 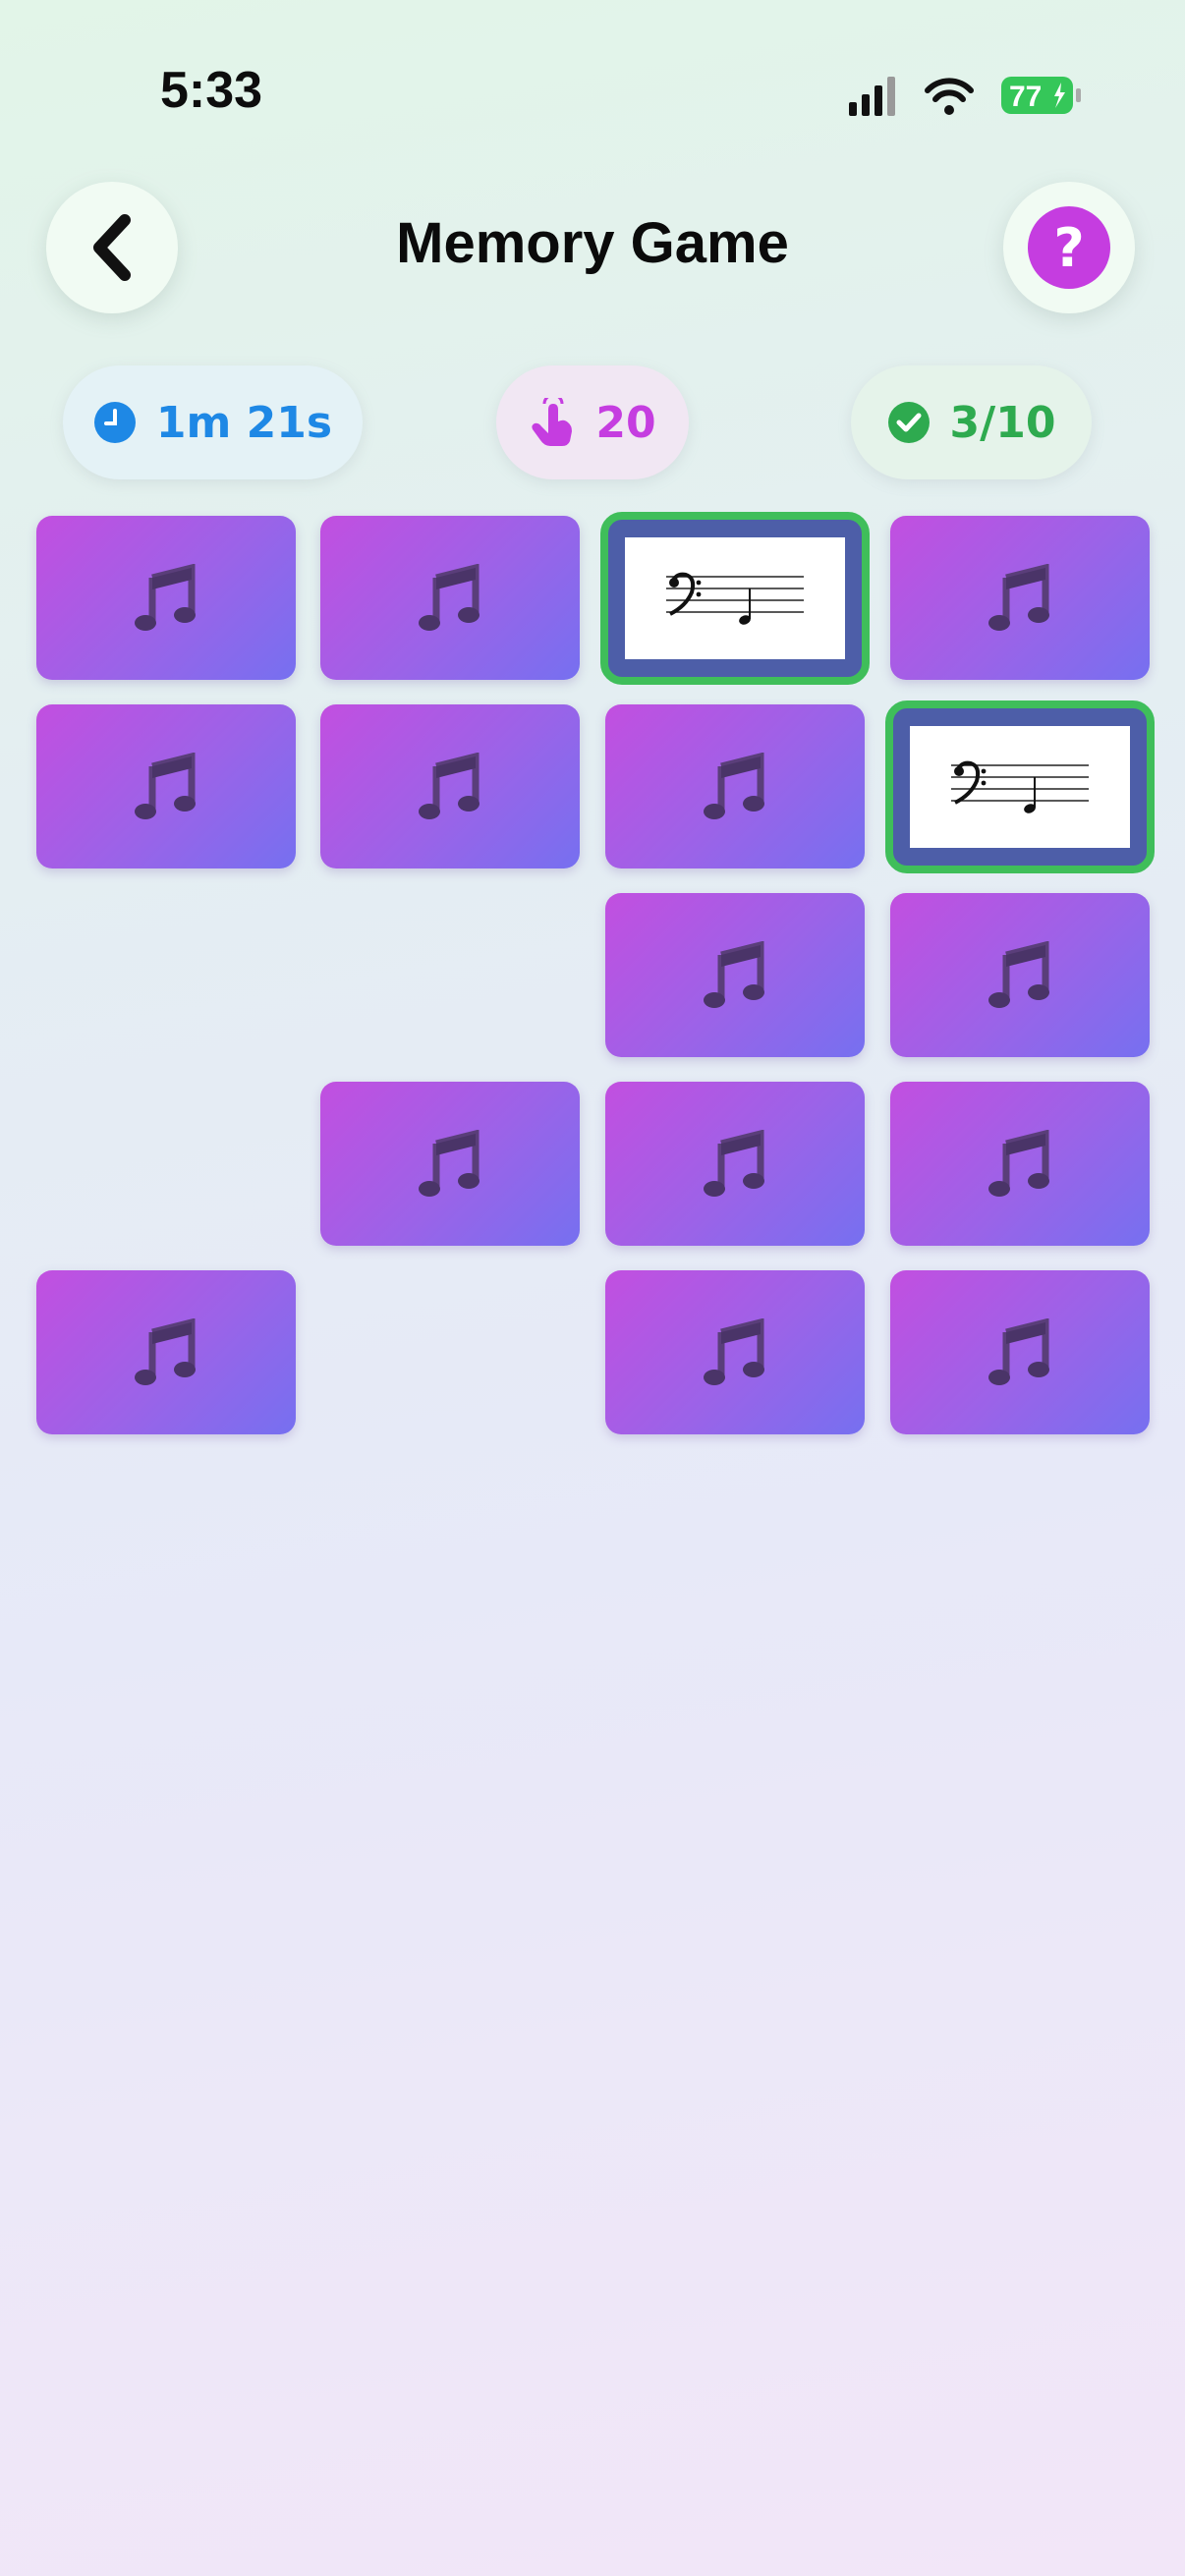 I want to click on status-time: 5:33, so click(x=212, y=90).